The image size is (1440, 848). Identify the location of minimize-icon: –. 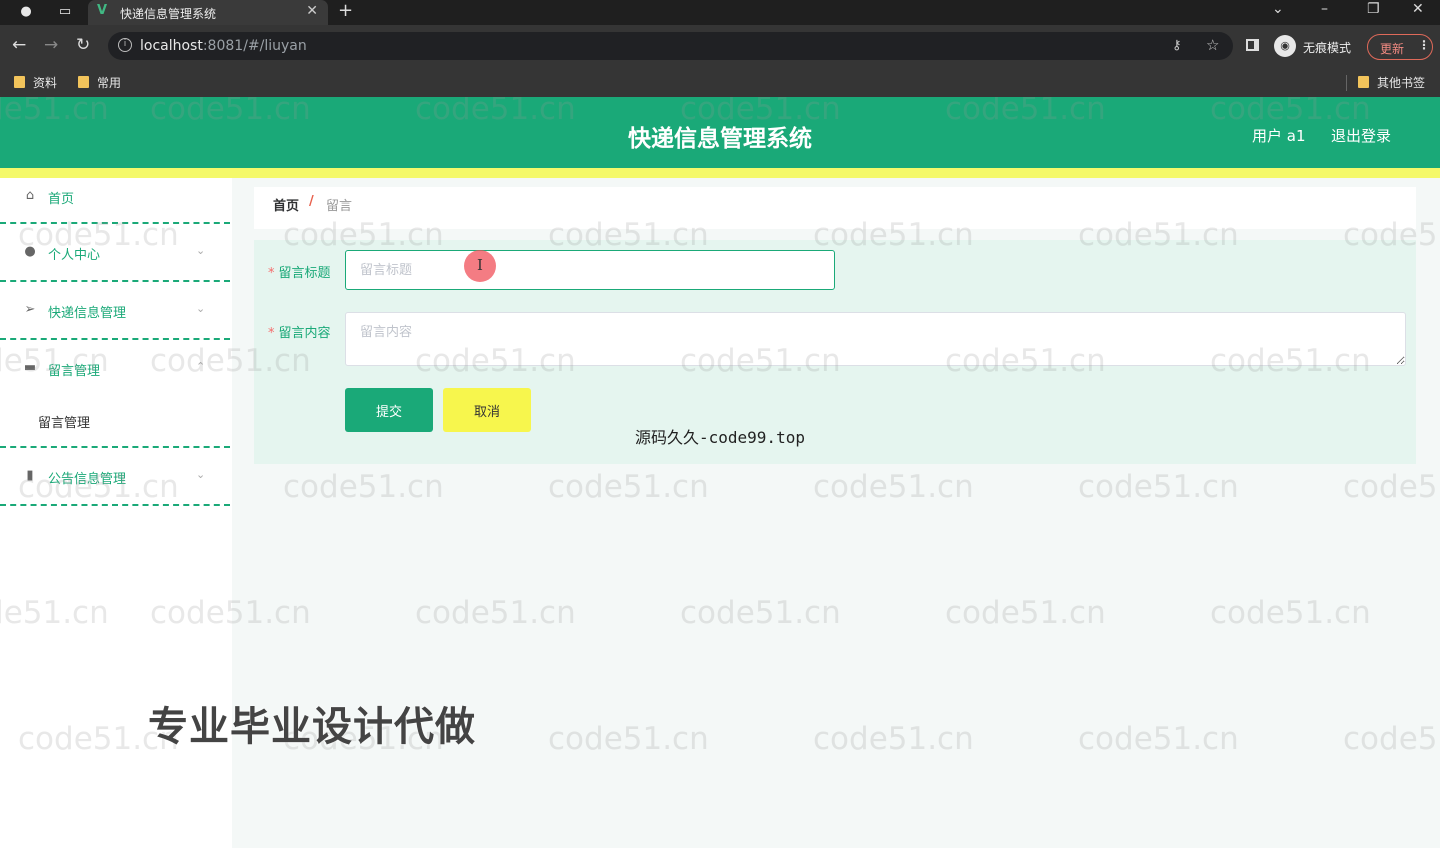
(1324, 9).